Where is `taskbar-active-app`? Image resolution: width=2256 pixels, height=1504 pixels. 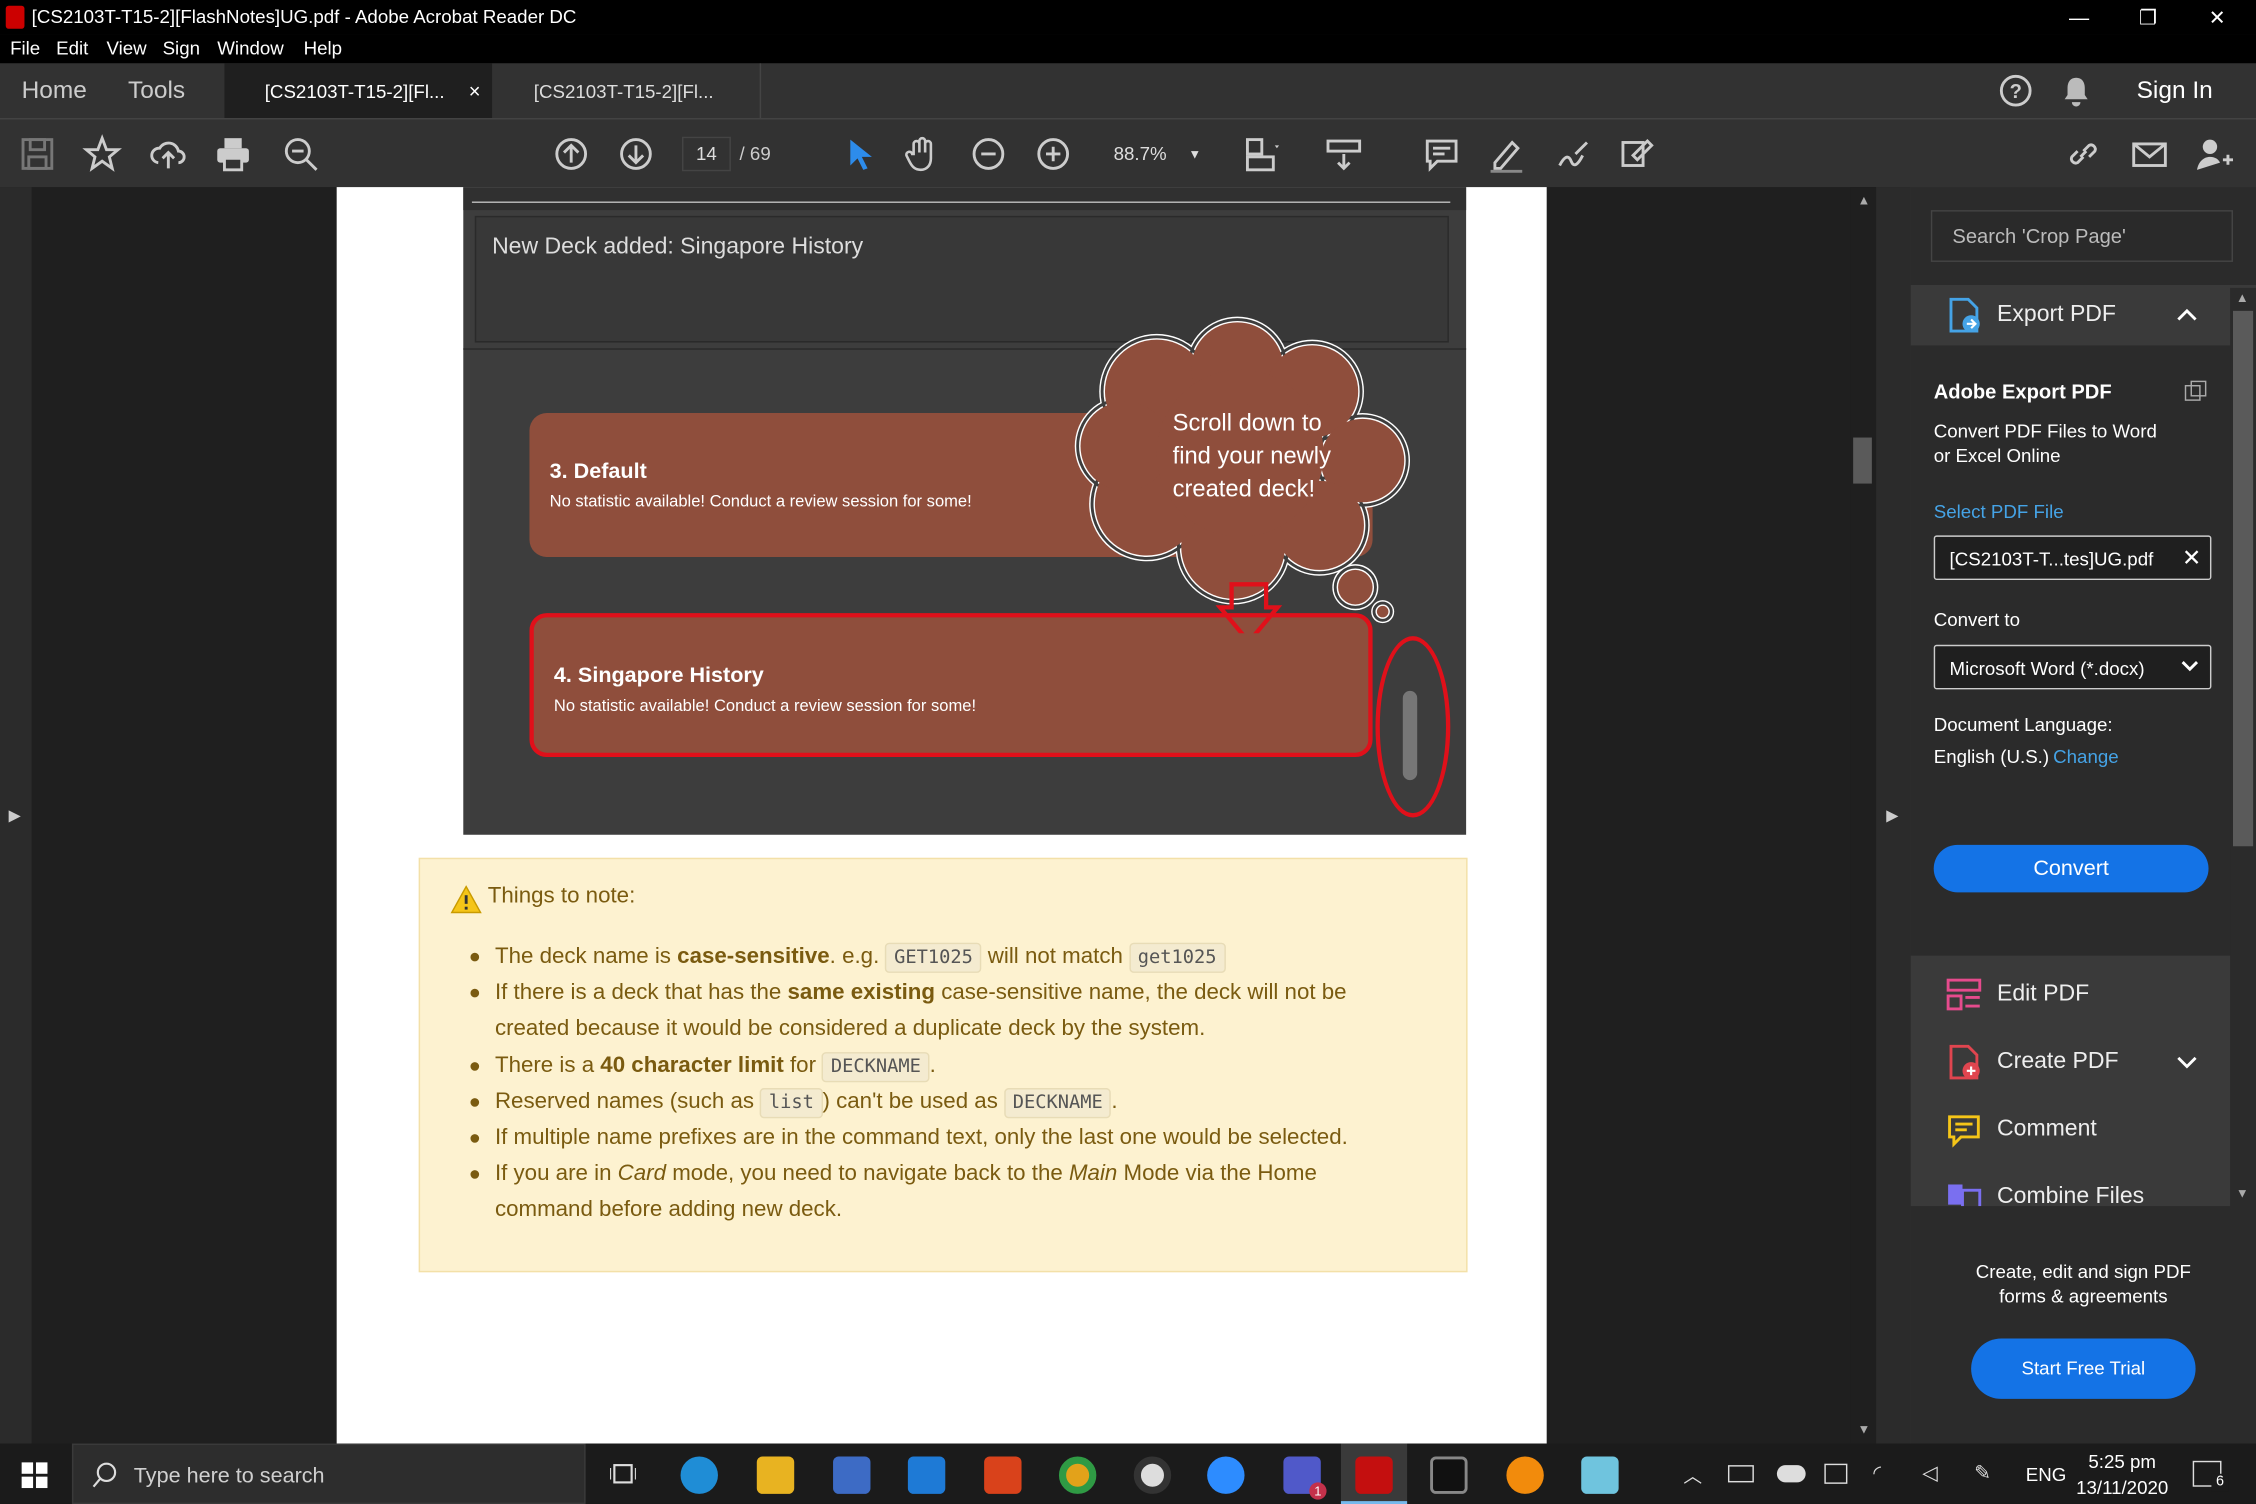
taskbar-active-app is located at coordinates (1374, 1473).